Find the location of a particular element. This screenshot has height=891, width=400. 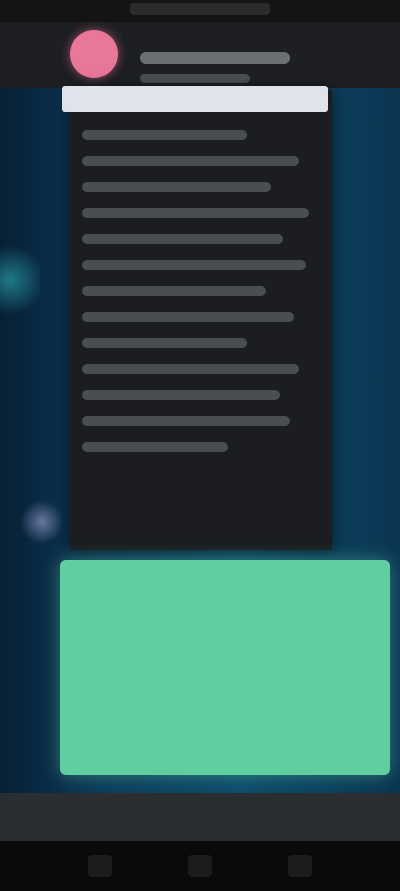

back-icon is located at coordinates (100, 866).